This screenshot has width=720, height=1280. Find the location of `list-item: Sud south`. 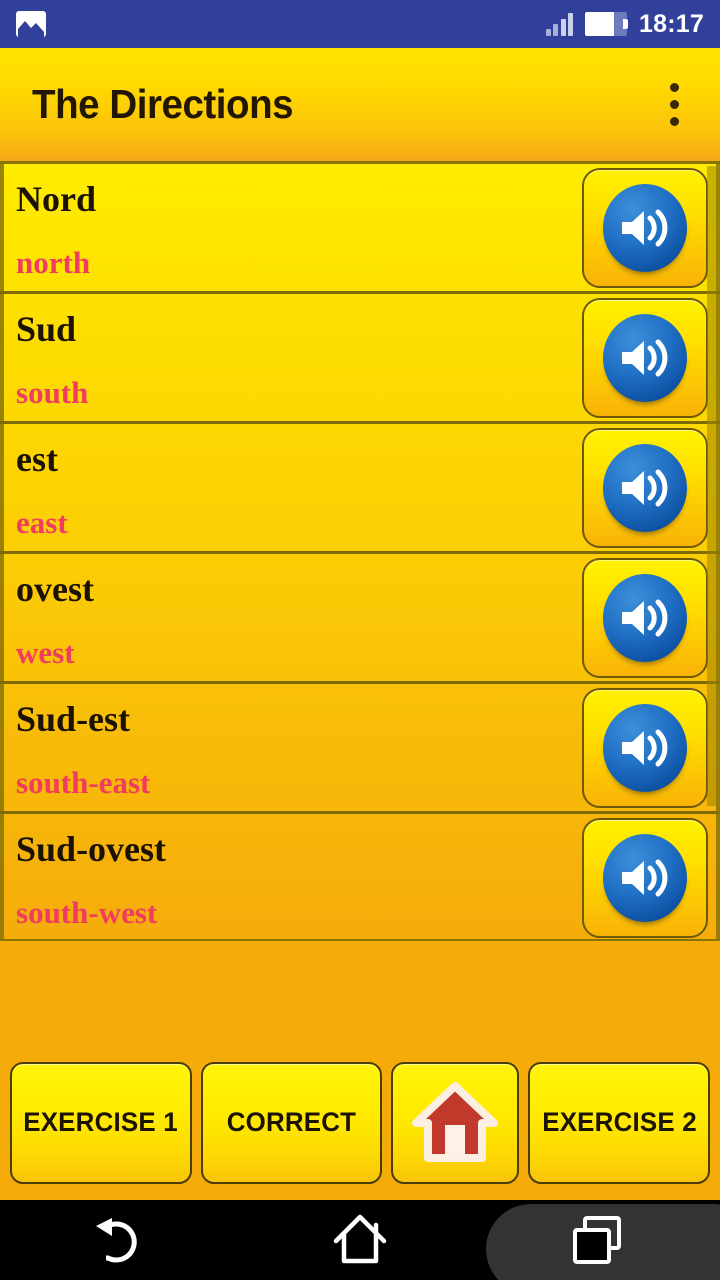

list-item: Sud south is located at coordinates (360, 359).